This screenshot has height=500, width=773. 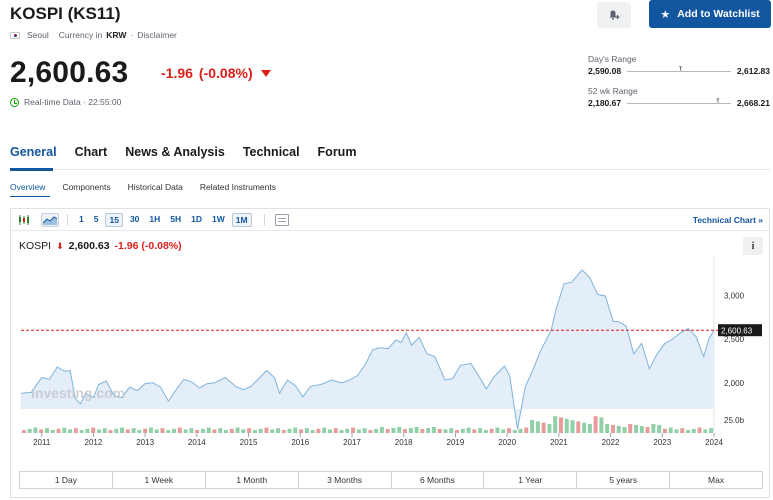 I want to click on subtab-related-instruments: Related Instruments, so click(x=238, y=187).